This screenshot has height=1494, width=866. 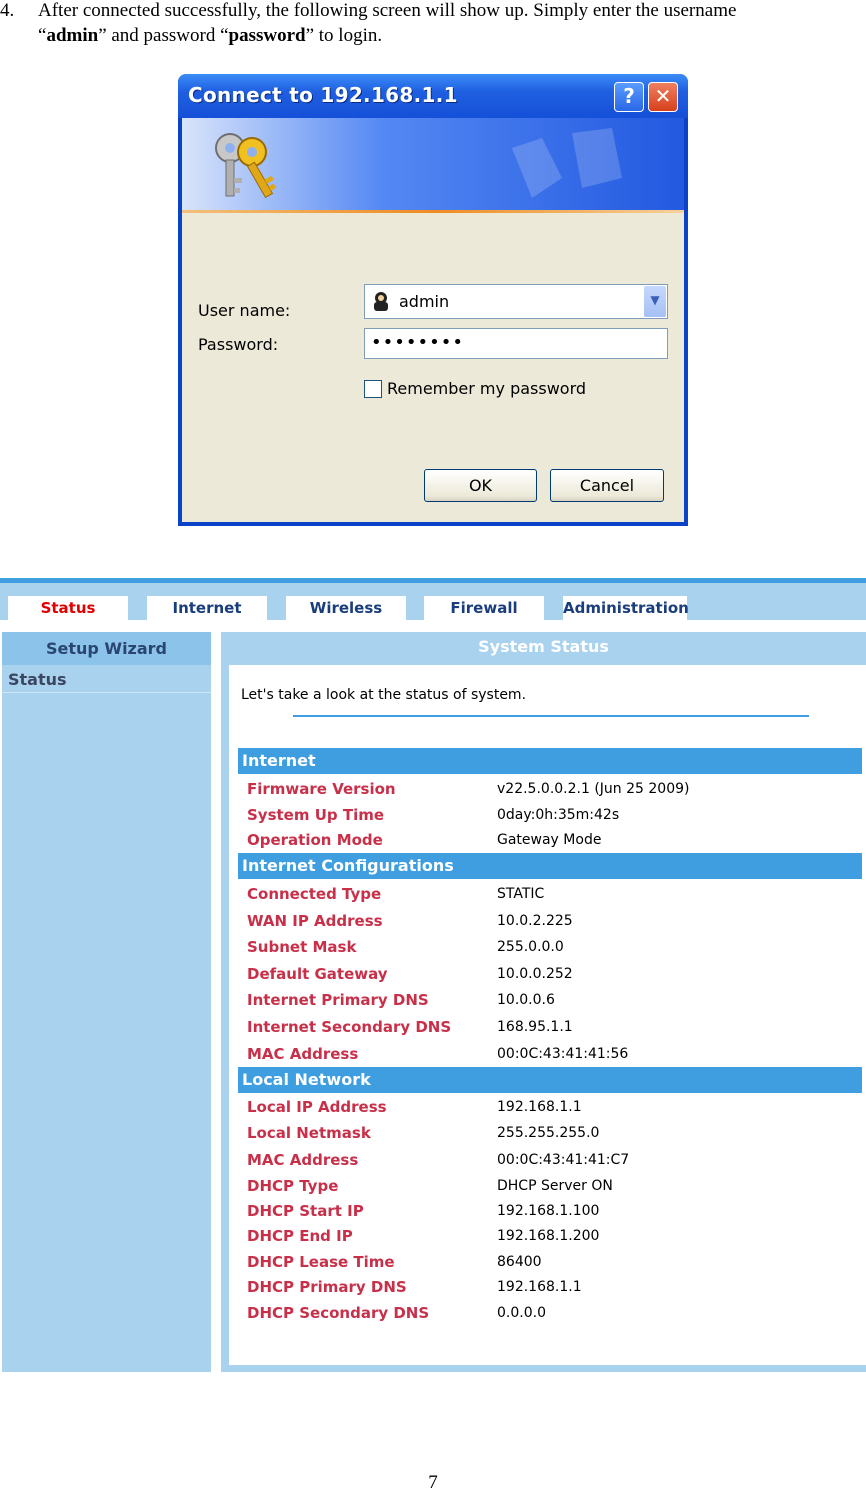 What do you see at coordinates (558, 815) in the screenshot?
I see `row-value: 0day:0h:35m:42s` at bounding box center [558, 815].